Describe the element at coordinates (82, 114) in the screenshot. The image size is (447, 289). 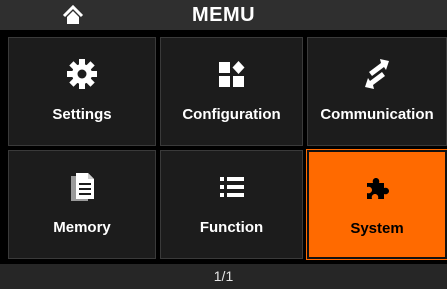
I see `settings-label: Settings` at that location.